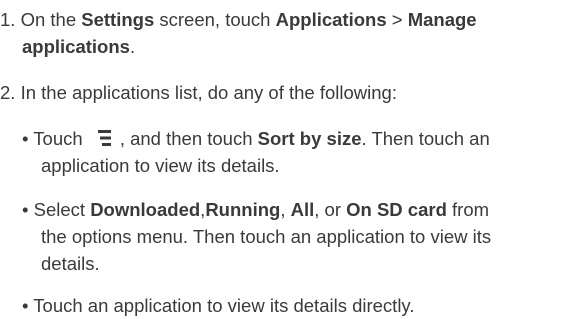  I want to click on step-1-period: ., so click(132, 46).